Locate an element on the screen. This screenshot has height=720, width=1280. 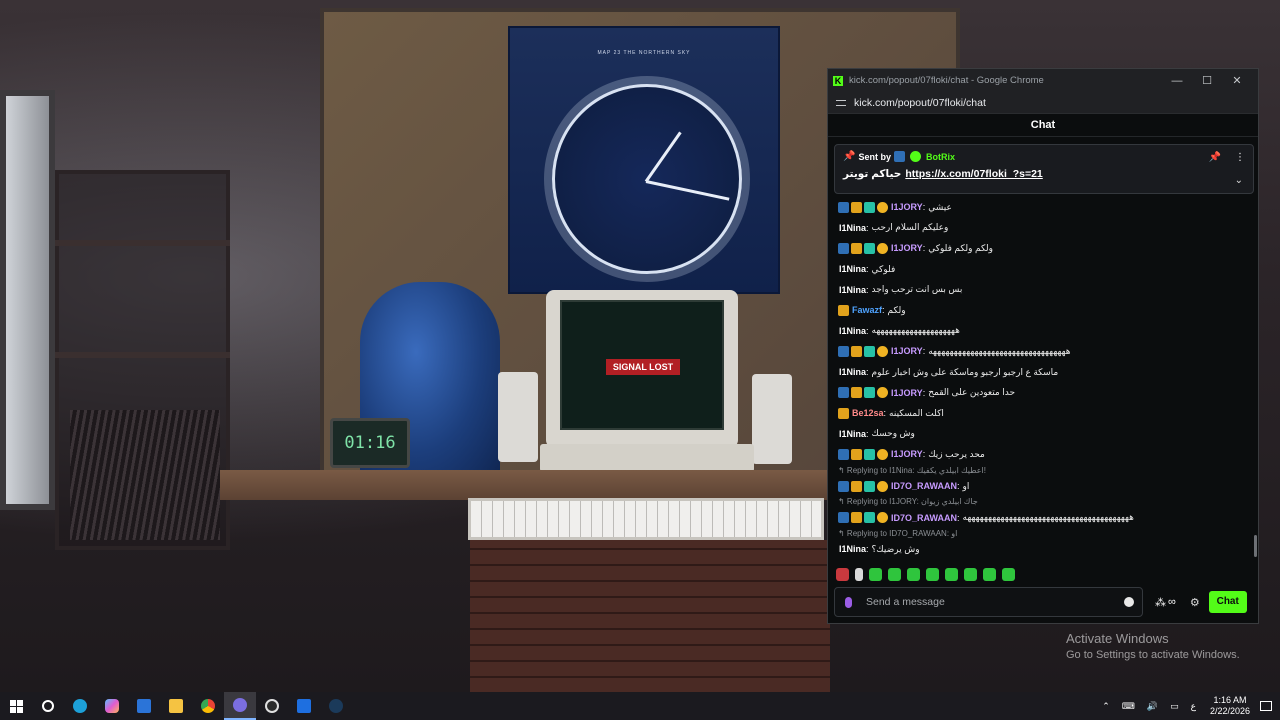
site-info-icon is located at coordinates (841, 103).